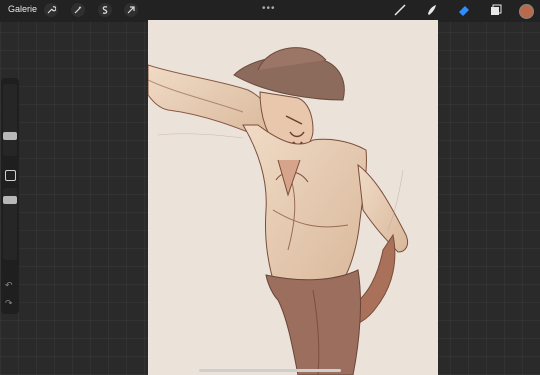  Describe the element at coordinates (496, 10) in the screenshot. I see `layers-icon` at that location.